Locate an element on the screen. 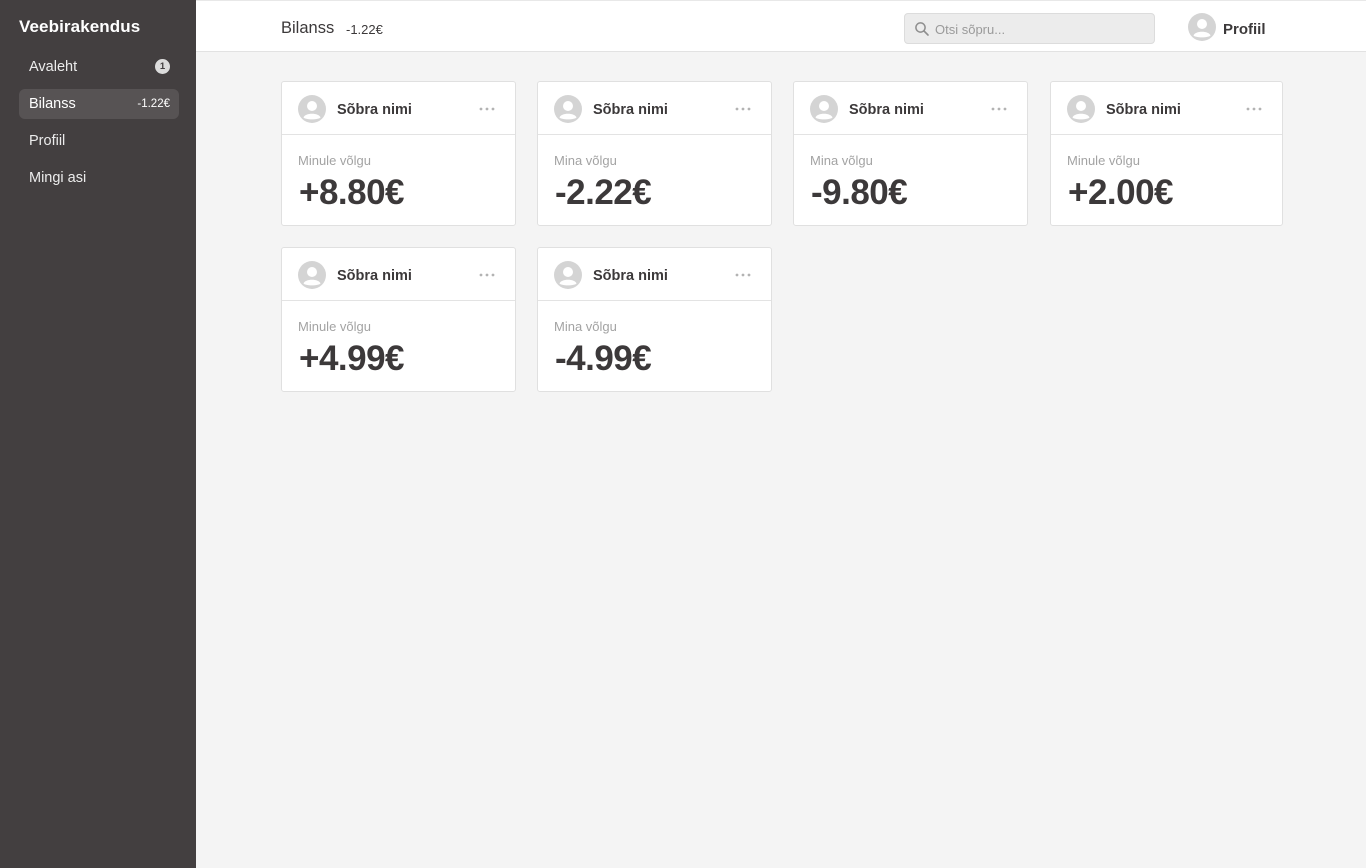 This screenshot has width=1366, height=868. sidebar-item-label: Profiil is located at coordinates (47, 141).